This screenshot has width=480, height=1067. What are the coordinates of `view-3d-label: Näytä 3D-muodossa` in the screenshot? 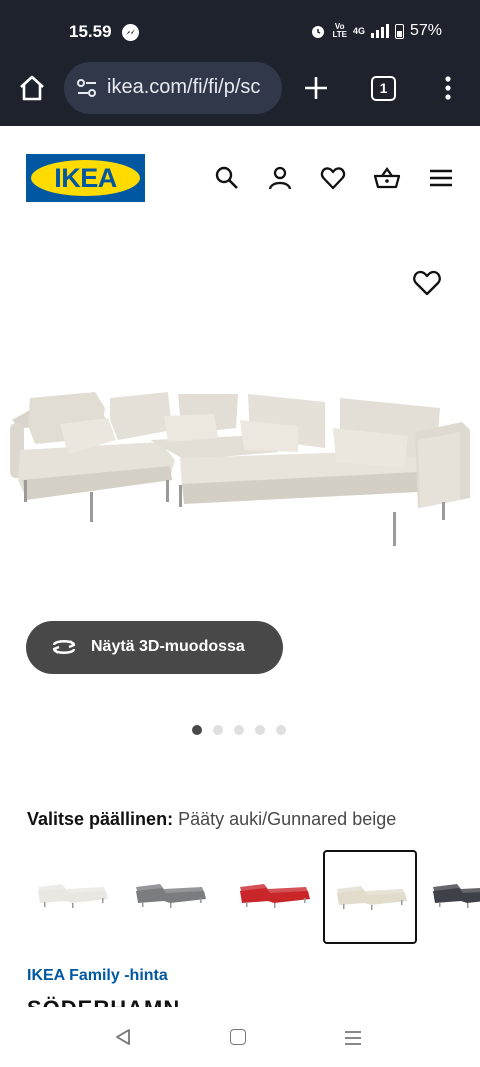 It's located at (168, 646).